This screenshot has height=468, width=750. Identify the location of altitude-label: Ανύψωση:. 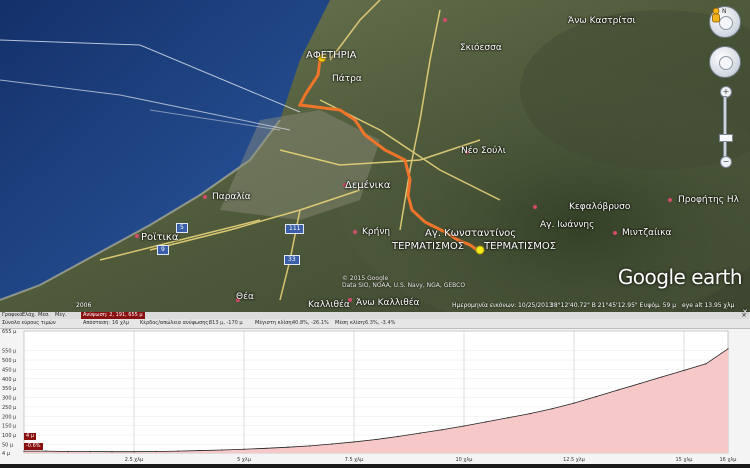
(95, 315).